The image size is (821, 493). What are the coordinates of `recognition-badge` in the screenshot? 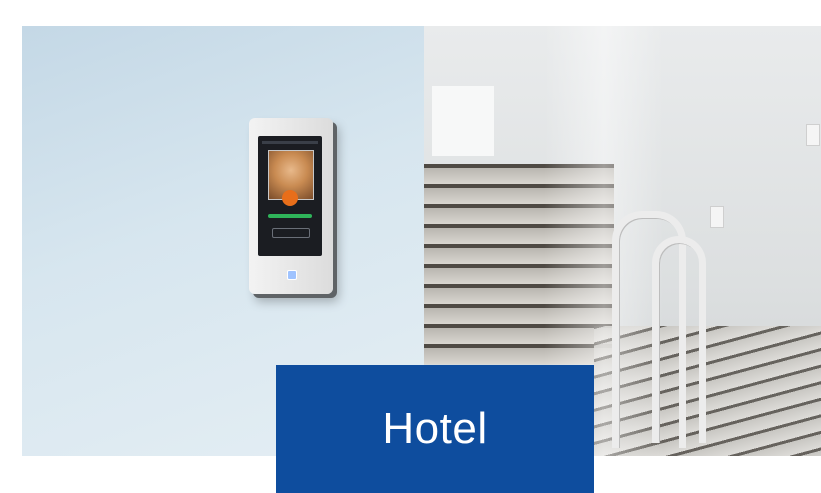 It's located at (290, 198).